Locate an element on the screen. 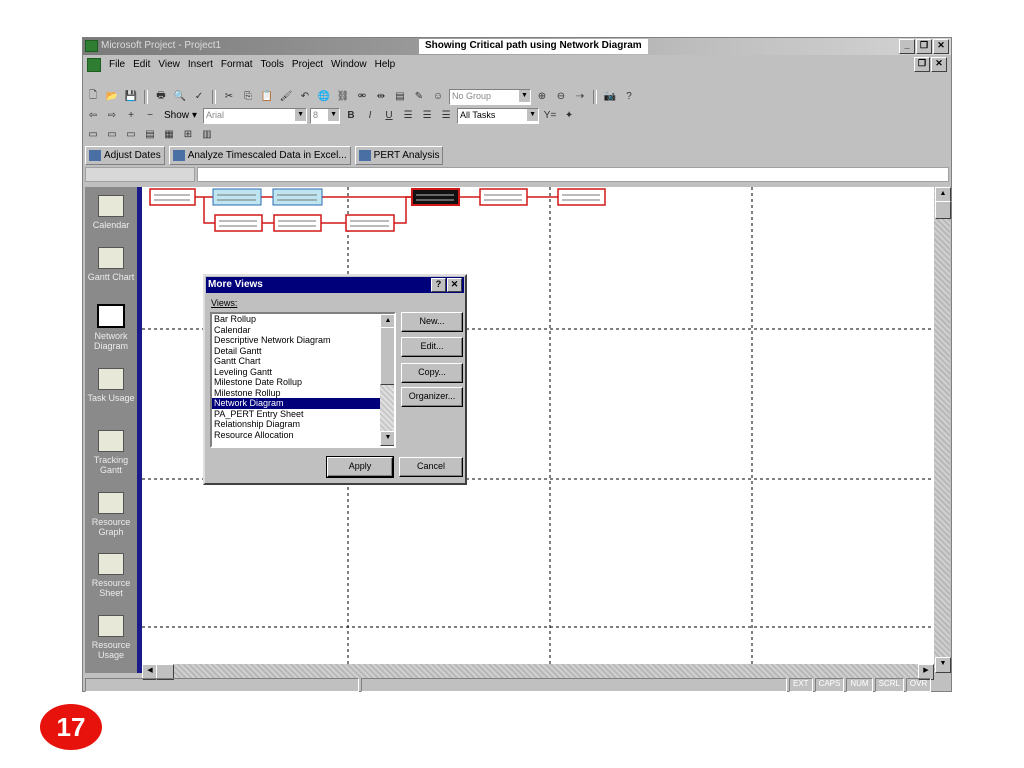  view-list-item: Descriptive Network Diagram is located at coordinates (303, 340).